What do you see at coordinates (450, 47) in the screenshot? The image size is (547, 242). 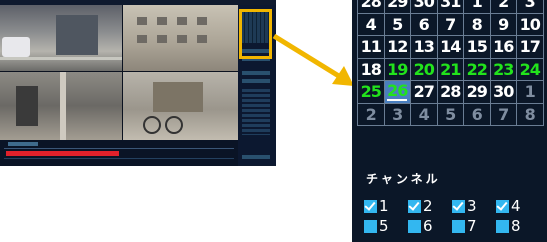 I see `calendar-day: 14` at bounding box center [450, 47].